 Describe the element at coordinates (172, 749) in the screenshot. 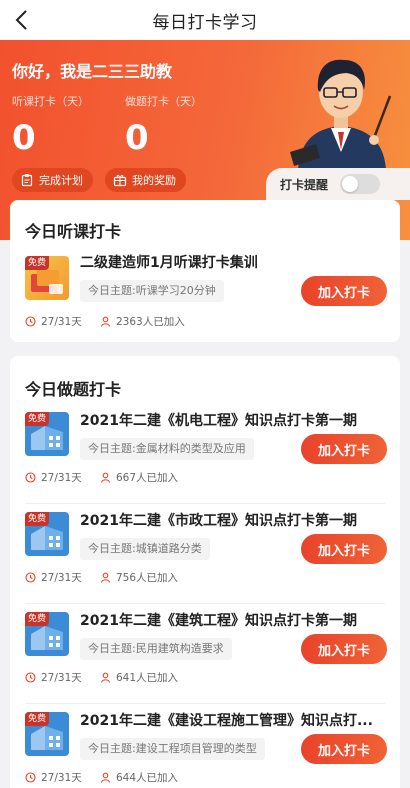

I see `course-topic: 今日主题:建设工程项目管理的类型` at that location.